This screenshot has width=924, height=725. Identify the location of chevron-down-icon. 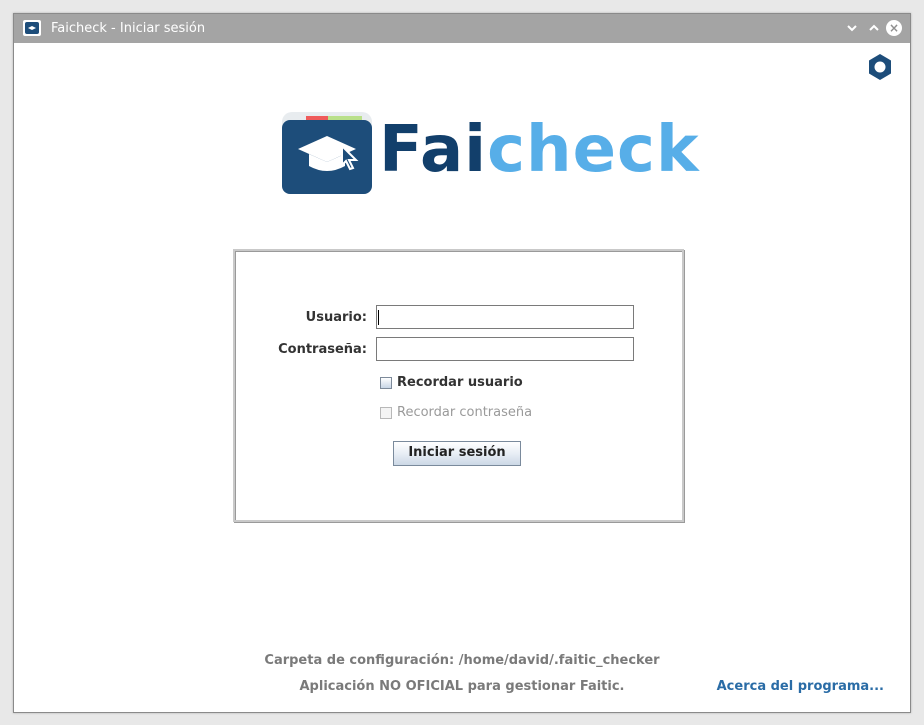
(852, 28).